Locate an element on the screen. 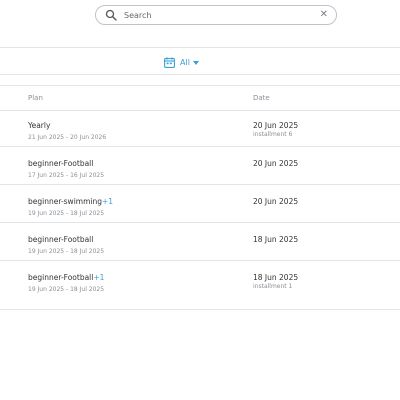 This screenshot has height=400, width=400. plan-date-range: 17 Jun 2025 - 16 Jul 2025 is located at coordinates (66, 175).